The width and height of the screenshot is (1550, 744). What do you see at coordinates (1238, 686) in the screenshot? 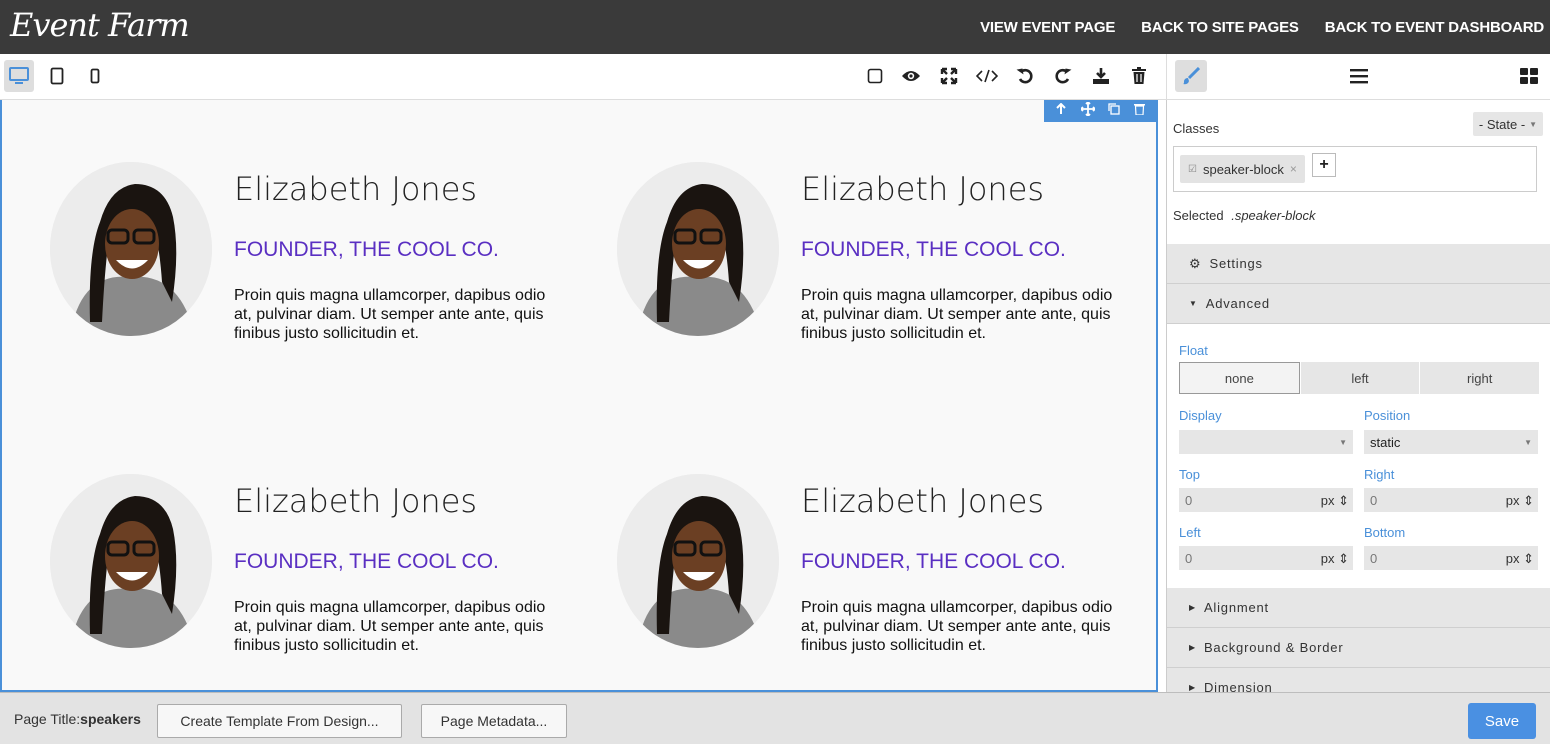
I see `dimension-label: Dimension` at bounding box center [1238, 686].